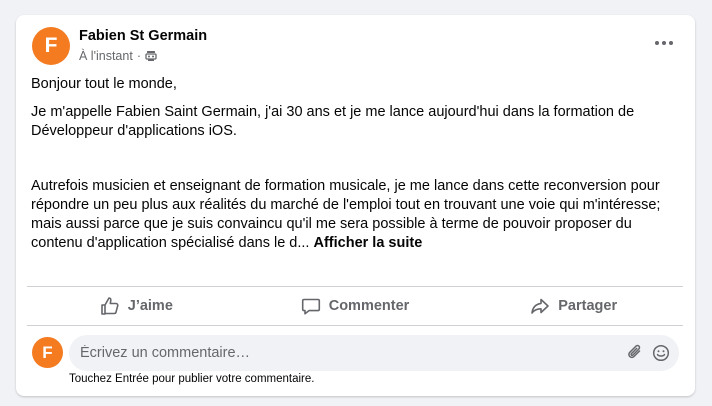 The height and width of the screenshot is (406, 712). I want to click on comment-button: Commenter, so click(355, 306).